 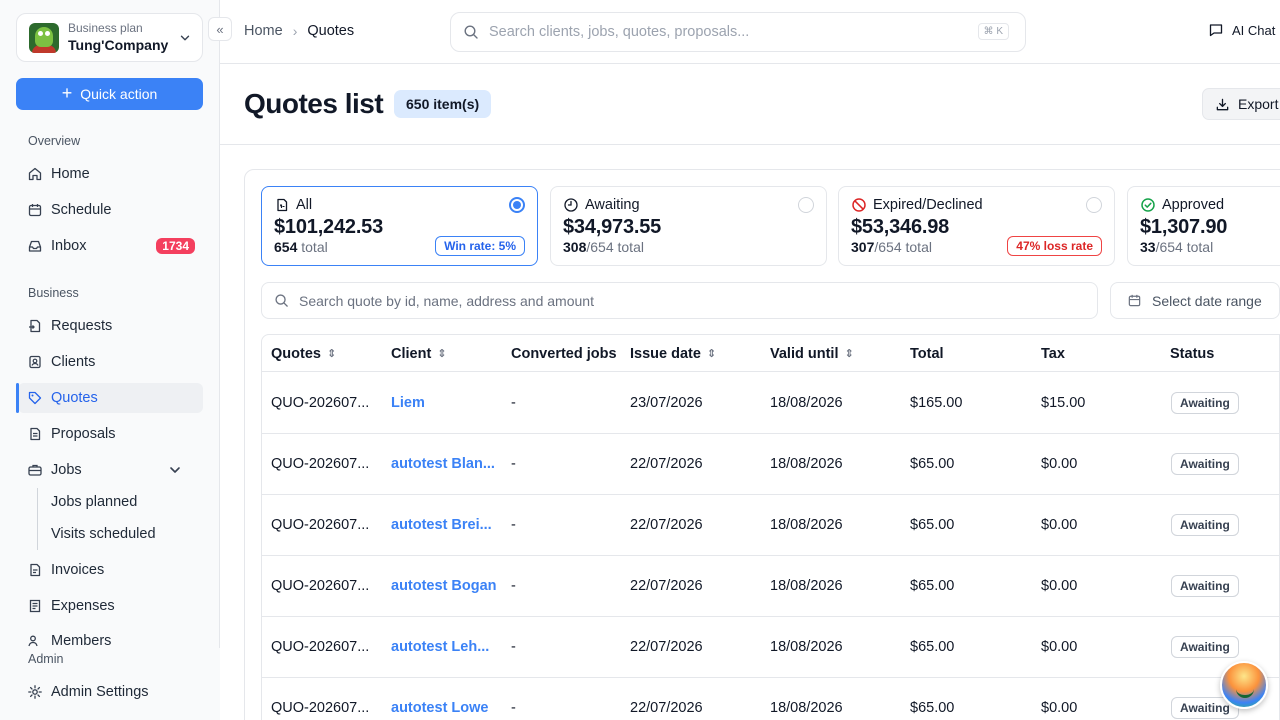 What do you see at coordinates (110, 570) in the screenshot?
I see `sidebar-item-invoices: Invoices` at bounding box center [110, 570].